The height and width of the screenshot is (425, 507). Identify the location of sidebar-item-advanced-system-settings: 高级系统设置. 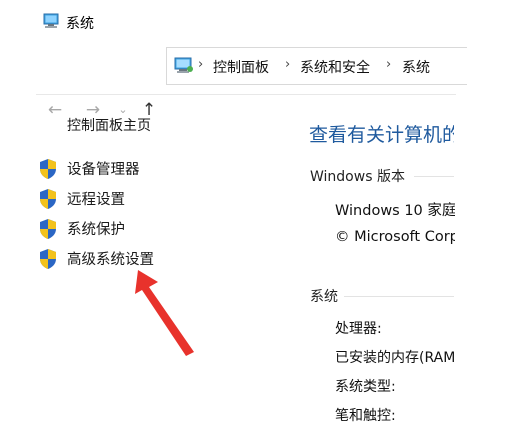
(116, 258).